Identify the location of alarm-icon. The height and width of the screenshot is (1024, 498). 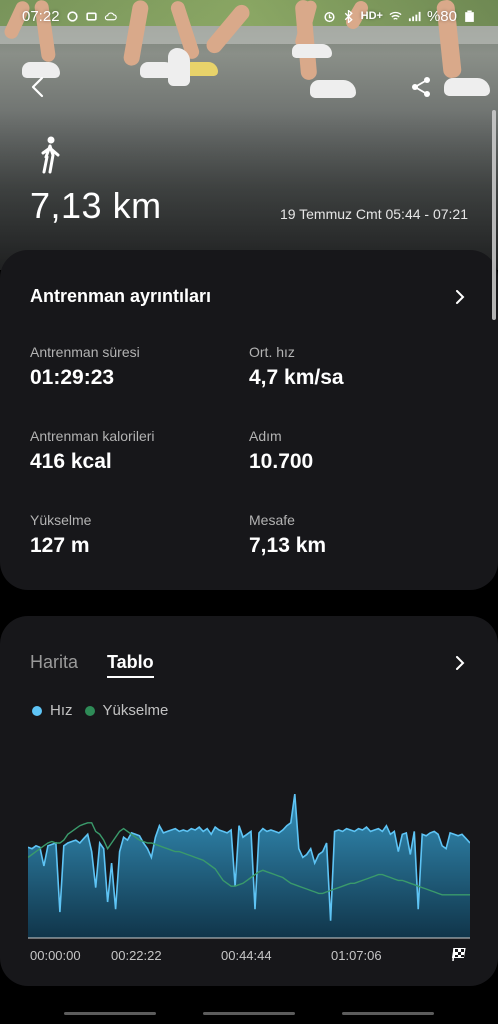
(329, 16).